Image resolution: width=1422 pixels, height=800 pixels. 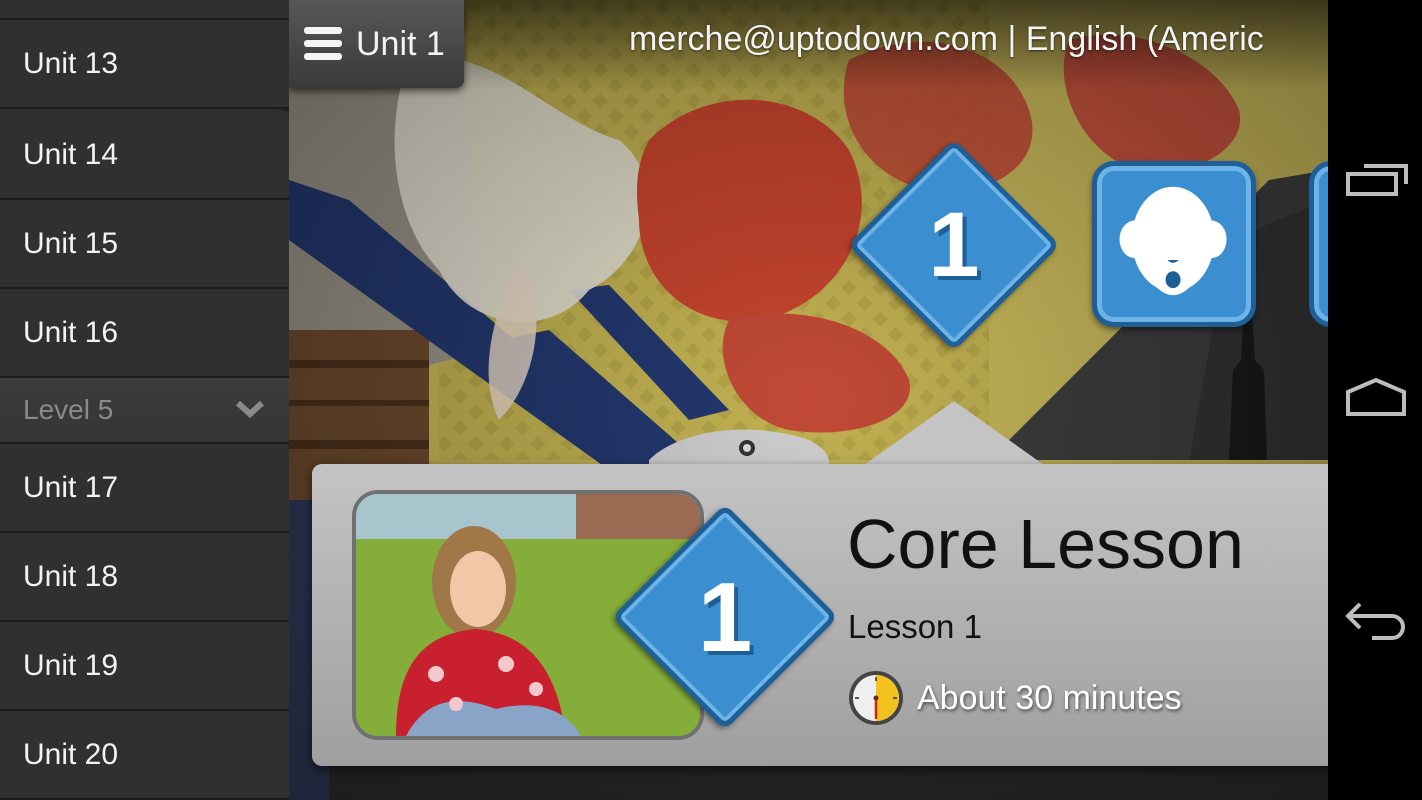 What do you see at coordinates (946, 39) in the screenshot?
I see `account-language-text: merche@uptodown.com | English (Americ` at bounding box center [946, 39].